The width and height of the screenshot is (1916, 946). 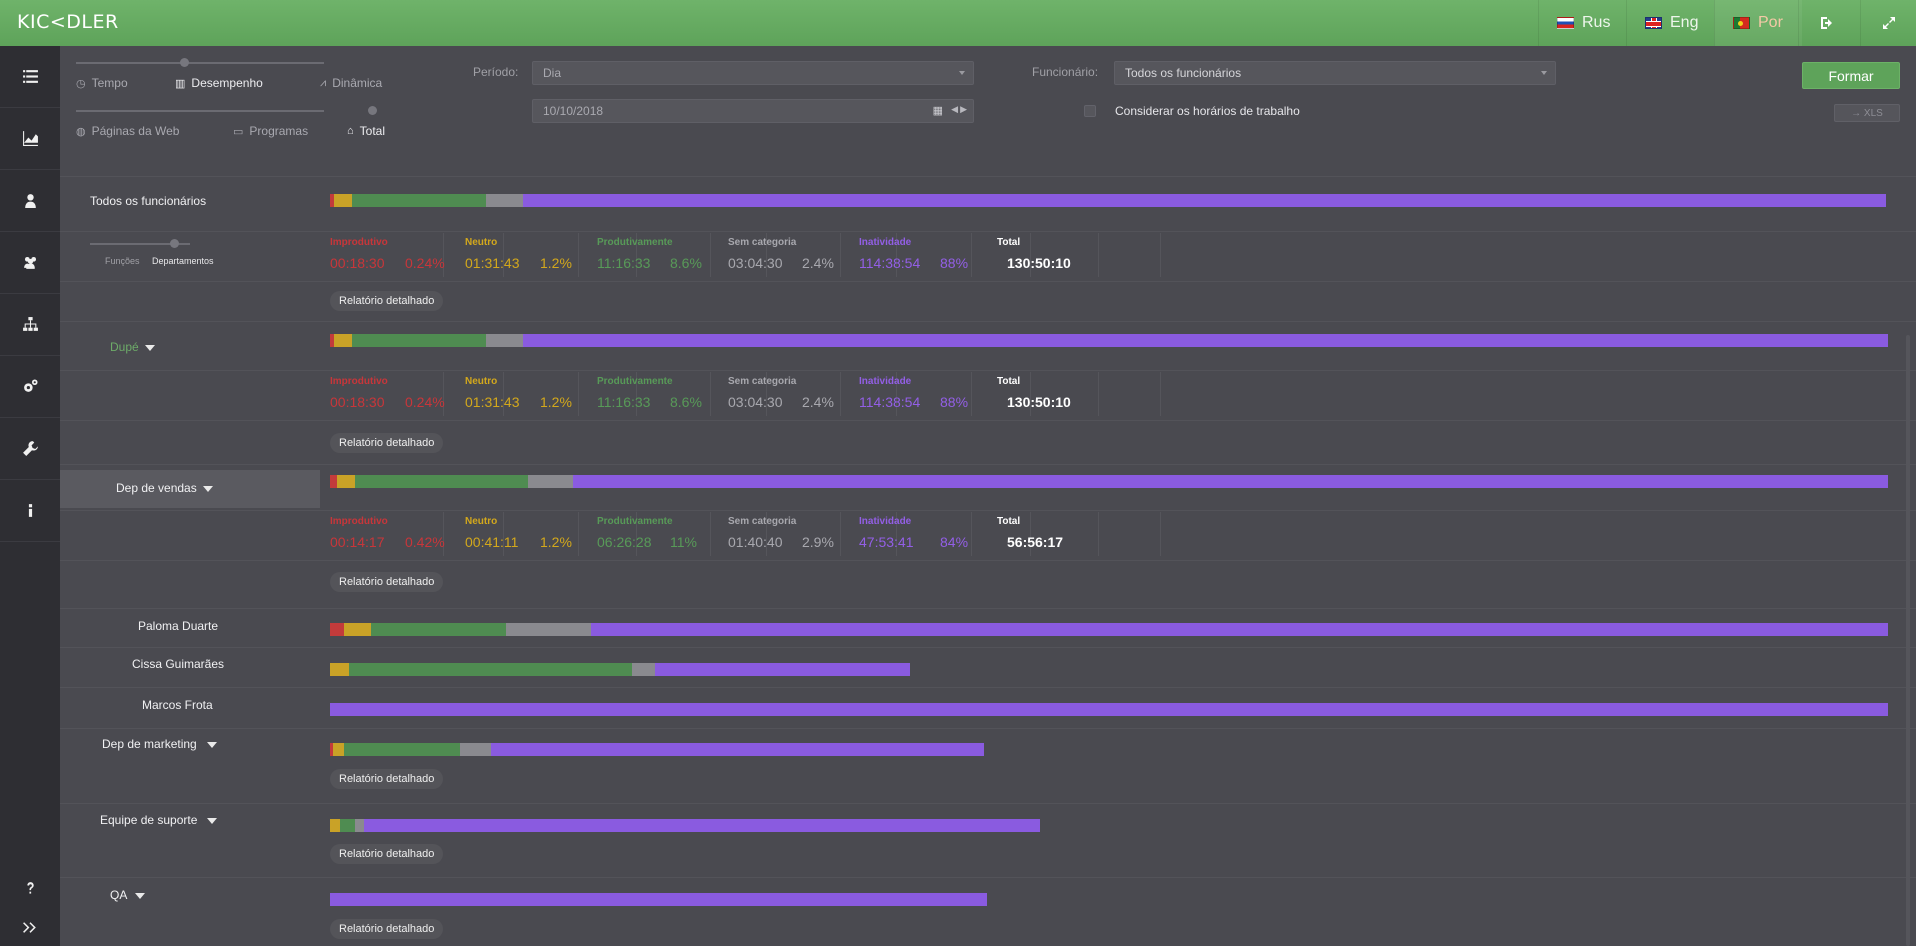 What do you see at coordinates (68, 22) in the screenshot?
I see `app-logo: KIC<DLER` at bounding box center [68, 22].